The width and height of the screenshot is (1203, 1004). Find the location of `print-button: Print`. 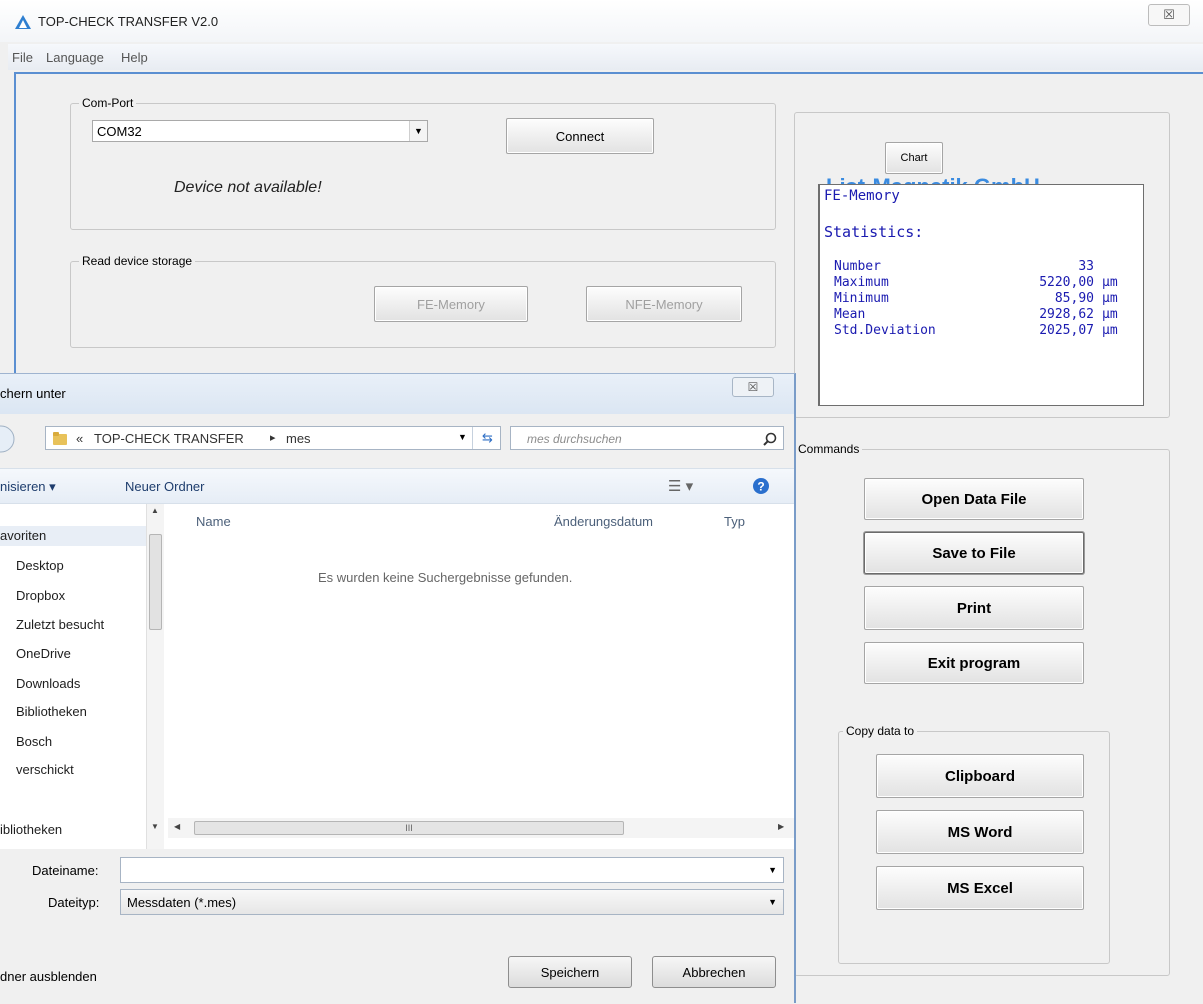

print-button: Print is located at coordinates (974, 608).